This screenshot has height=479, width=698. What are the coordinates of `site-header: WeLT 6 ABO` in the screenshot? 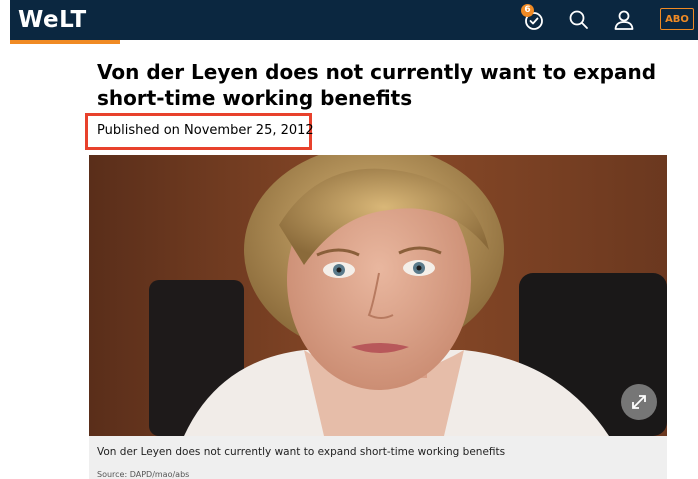 It's located at (354, 20).